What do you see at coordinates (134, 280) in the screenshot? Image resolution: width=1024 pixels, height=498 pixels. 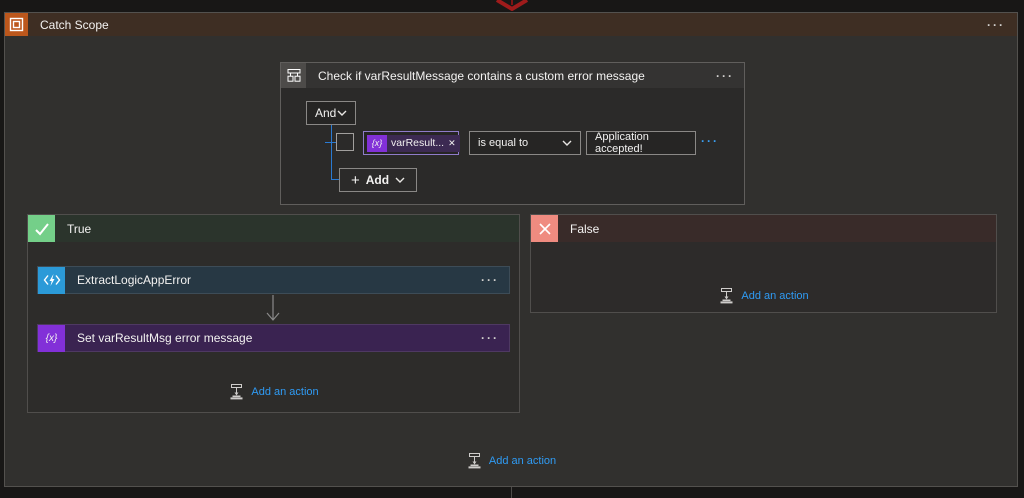 I see `action-title: ExtractLogicAppError` at bounding box center [134, 280].